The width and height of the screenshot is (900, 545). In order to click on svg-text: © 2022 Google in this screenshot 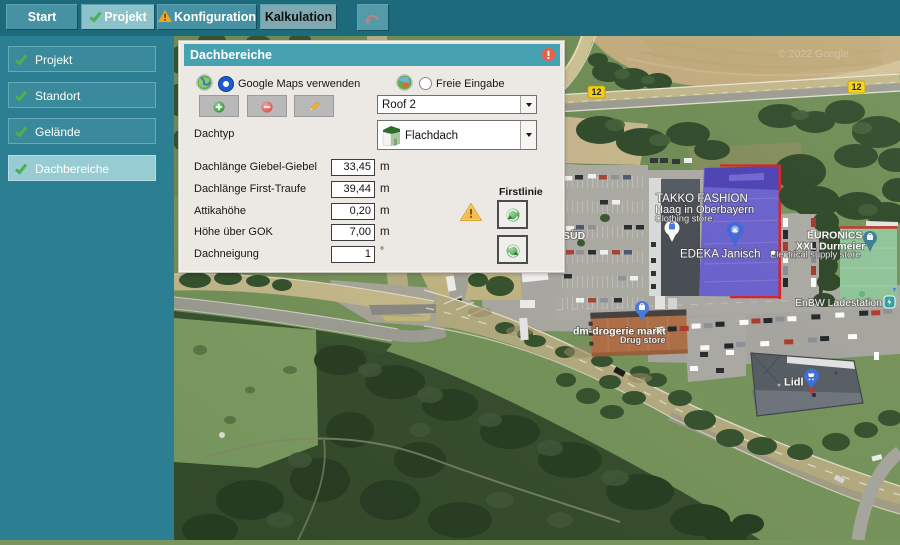, I will do `click(813, 54)`.